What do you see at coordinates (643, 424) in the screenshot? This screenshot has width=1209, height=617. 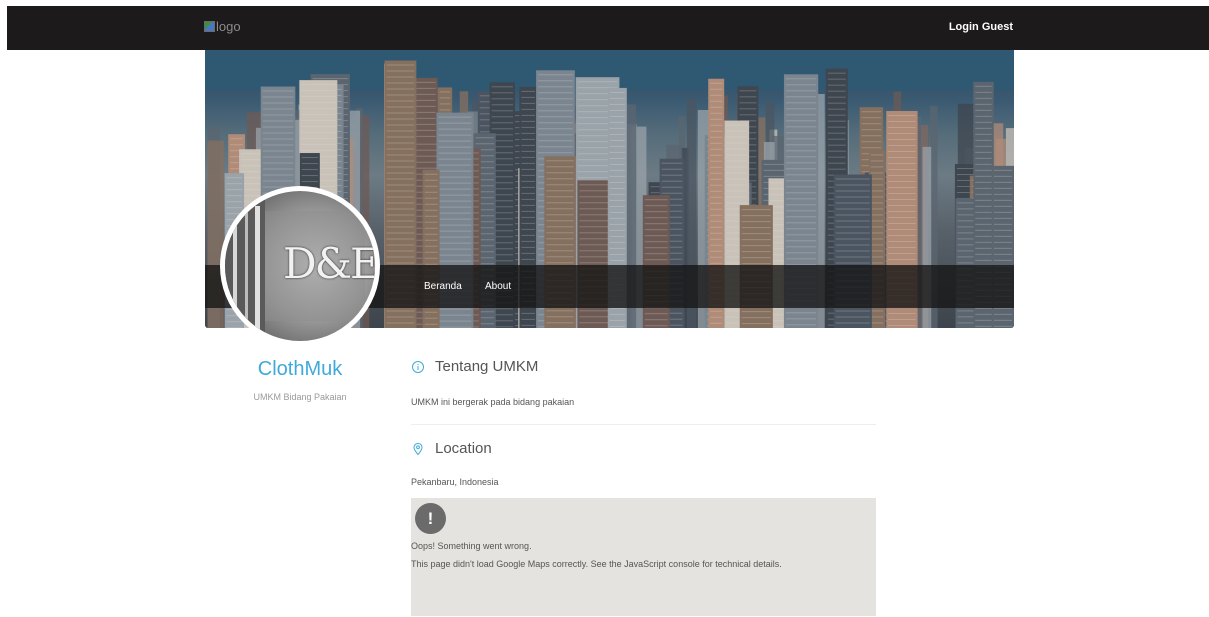 I see `section-divider` at bounding box center [643, 424].